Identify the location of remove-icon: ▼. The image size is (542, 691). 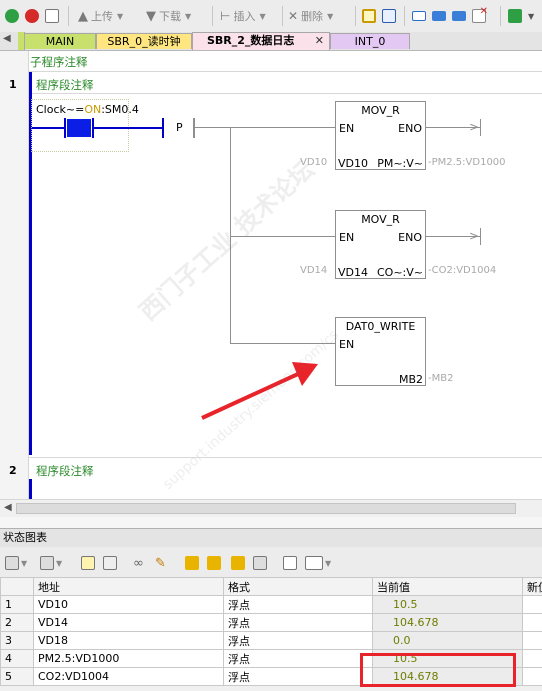
(51, 563).